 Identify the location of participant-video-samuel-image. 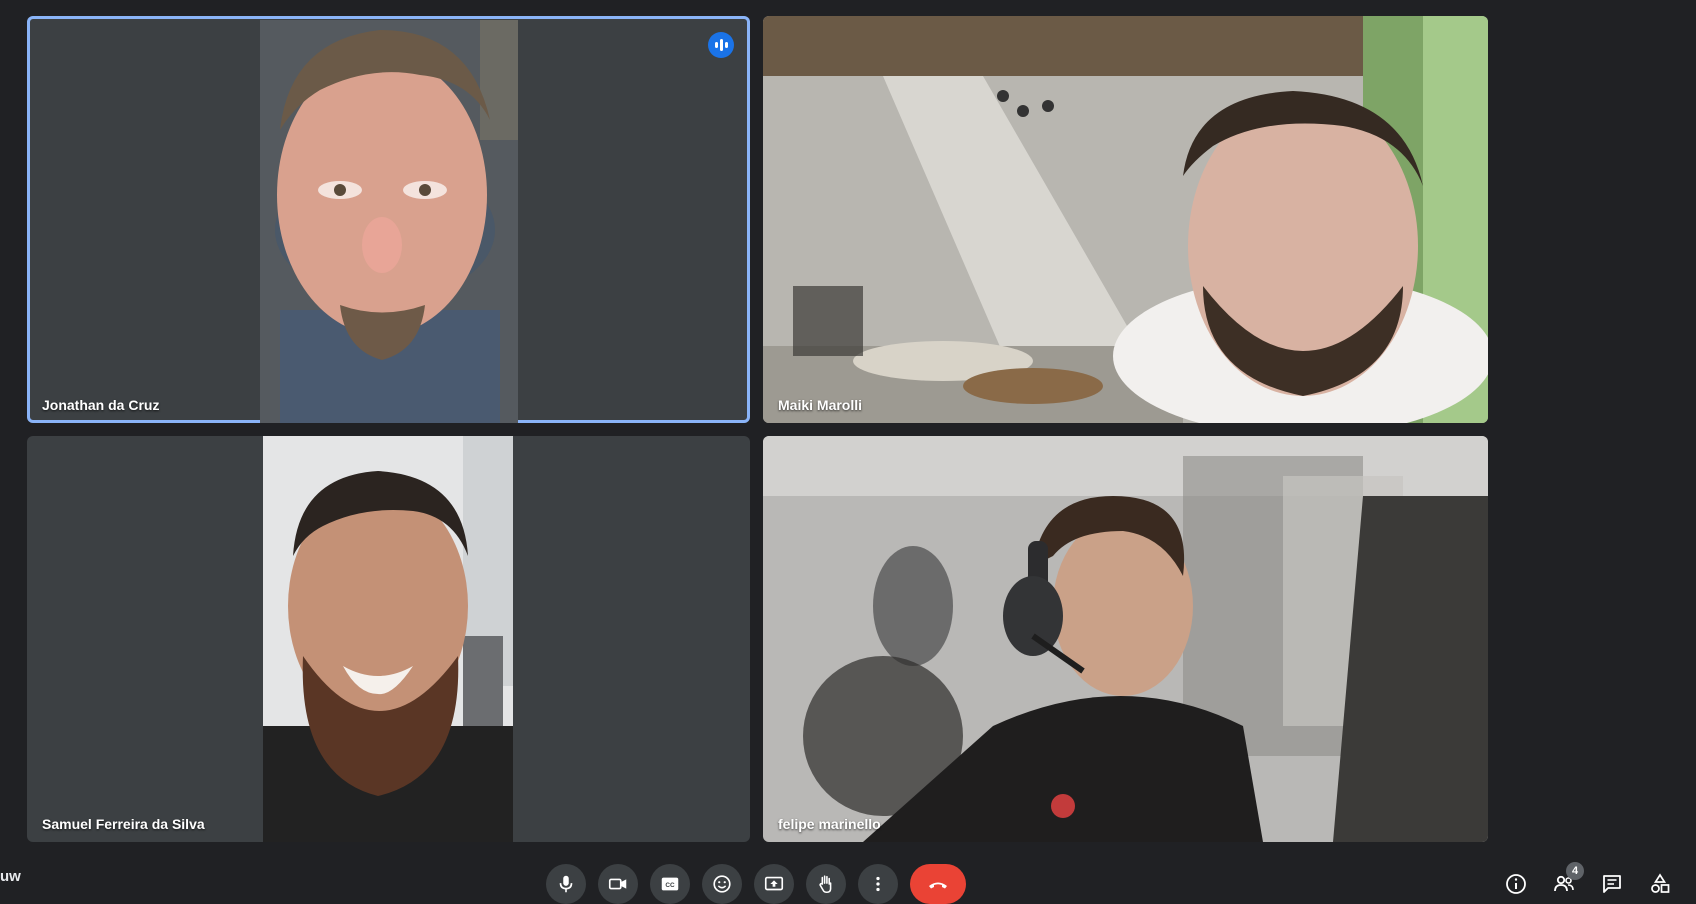
(388, 639).